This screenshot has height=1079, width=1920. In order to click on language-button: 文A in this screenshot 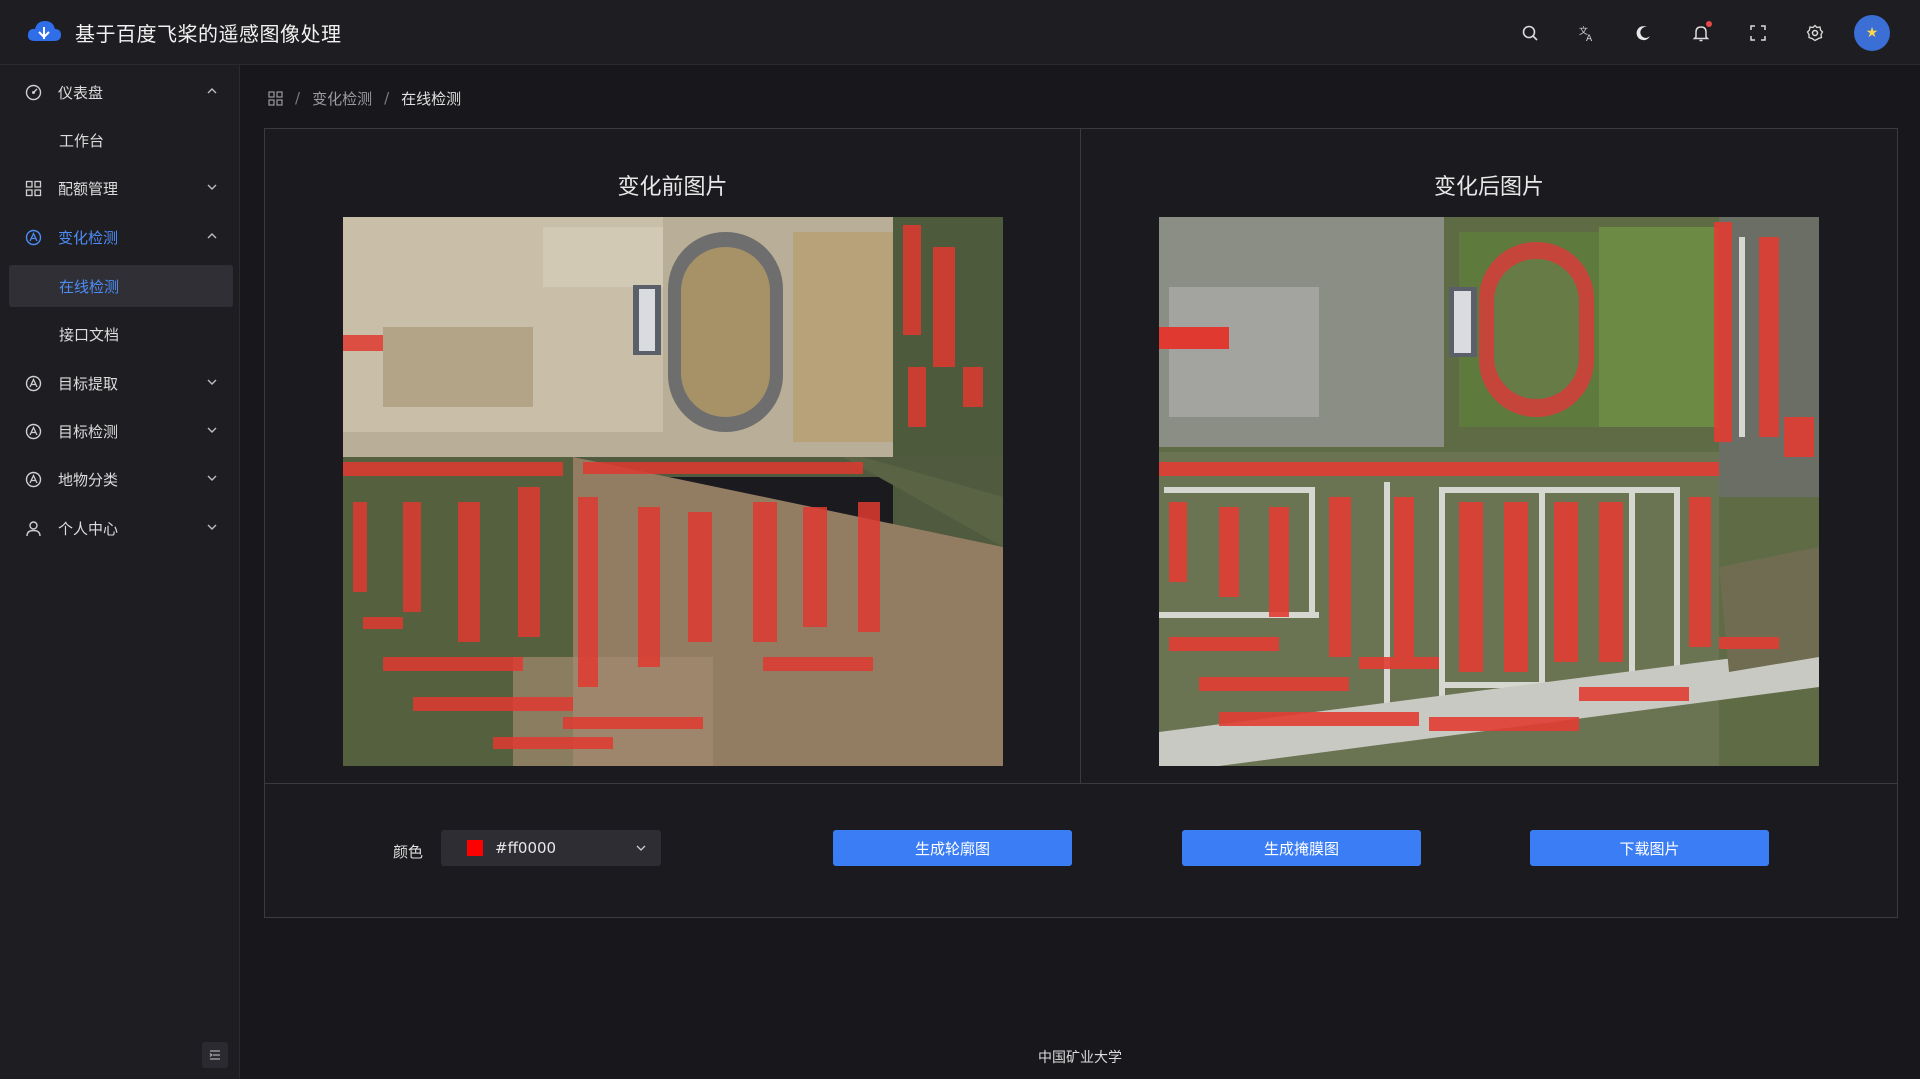, I will do `click(1587, 33)`.